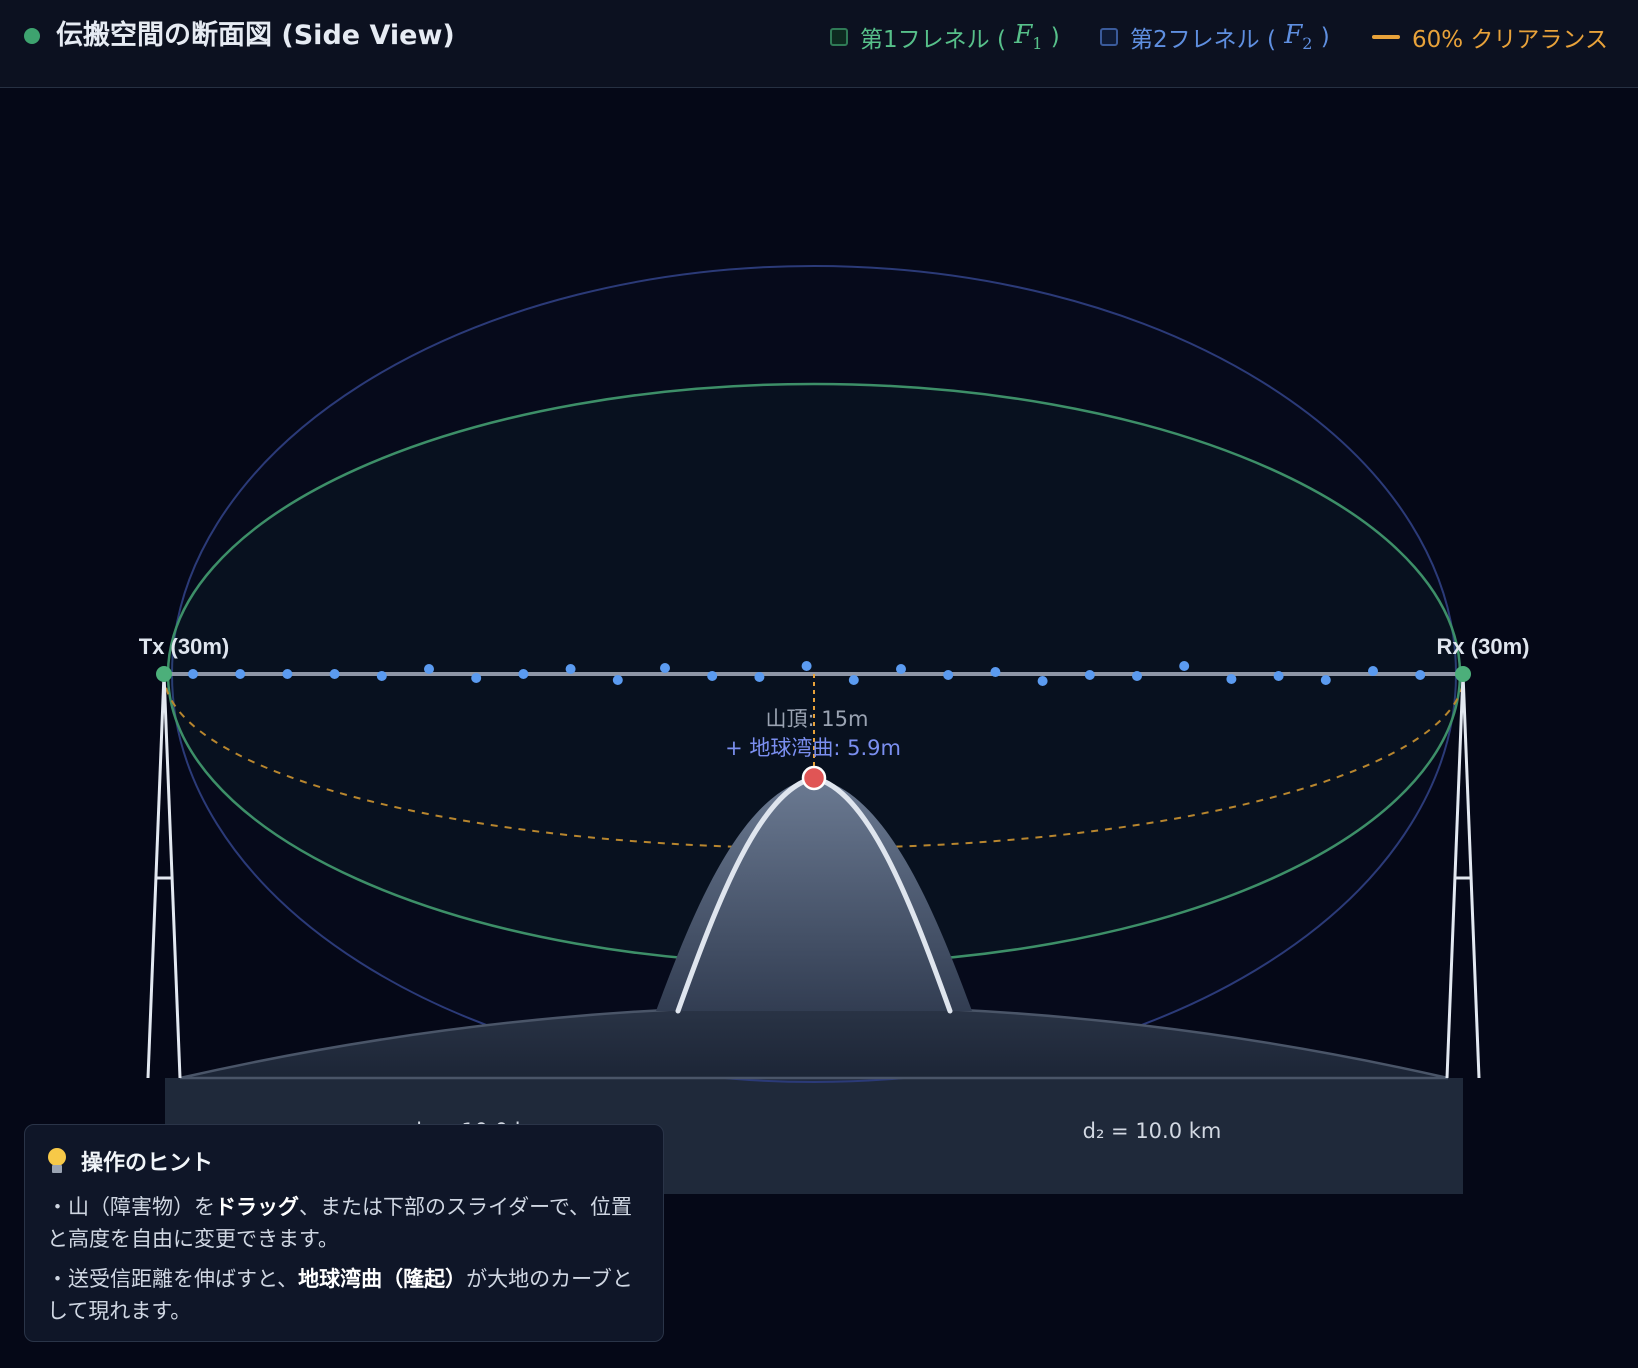 The image size is (1638, 1368). Describe the element at coordinates (1152, 1131) in the screenshot. I see `d2-distance-label: d₂ = 10.0 km` at that location.